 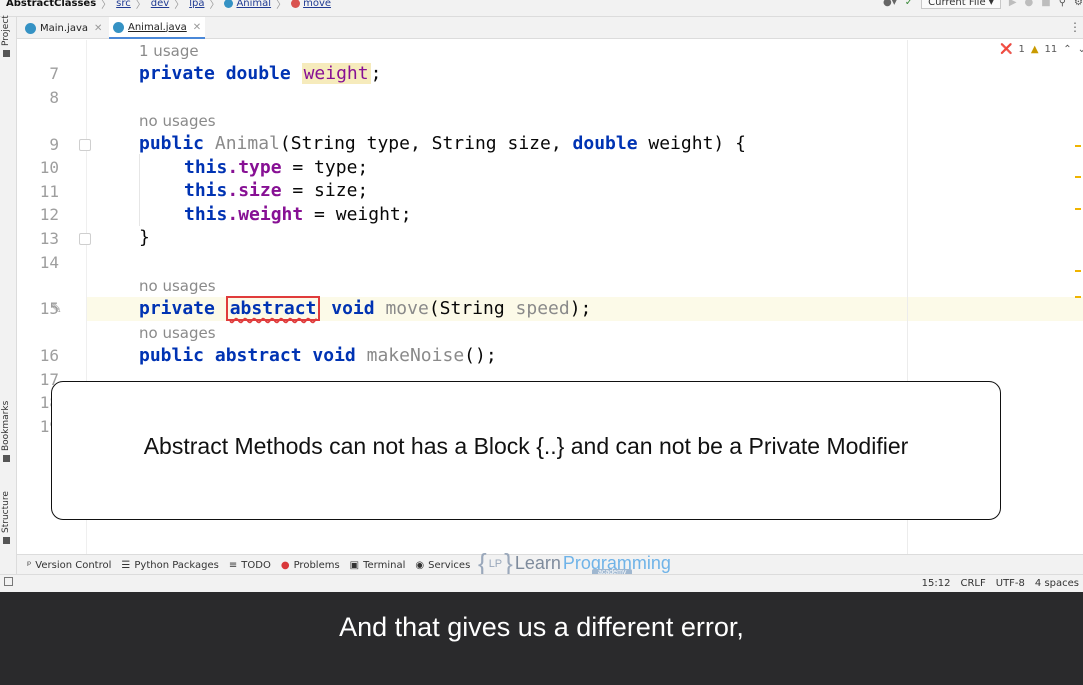 I want to click on chevron-down-icon: ⌄, so click(x=1080, y=49).